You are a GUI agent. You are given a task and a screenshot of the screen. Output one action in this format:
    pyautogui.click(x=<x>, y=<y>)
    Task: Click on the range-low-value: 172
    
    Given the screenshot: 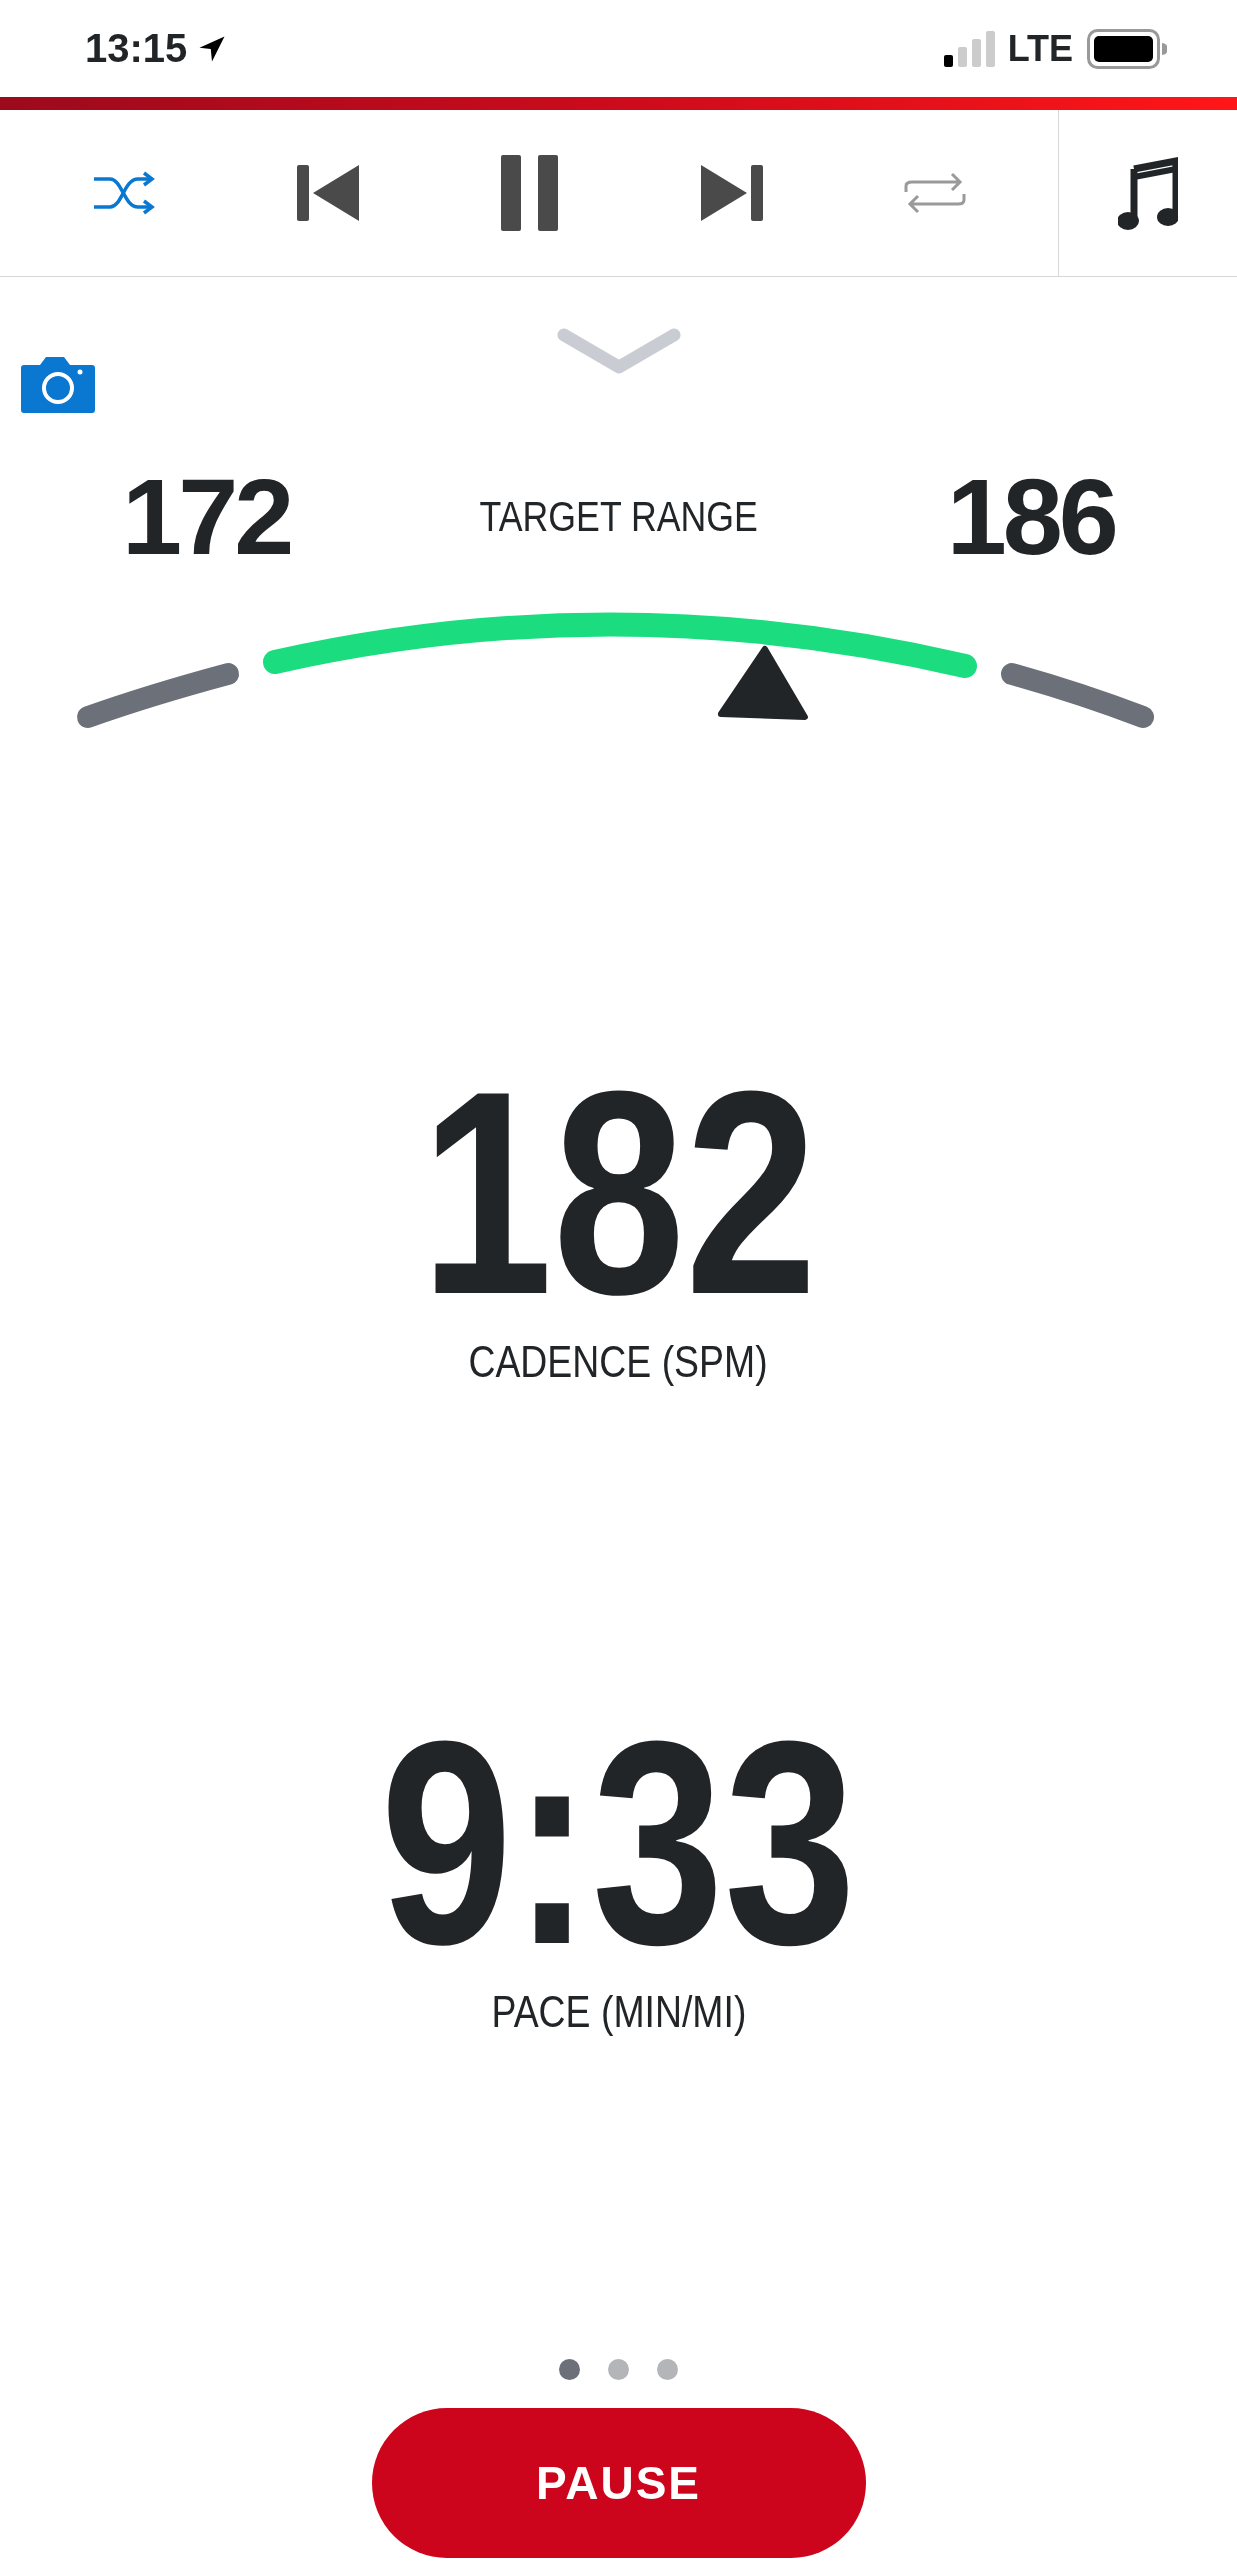 What is the action you would take?
    pyautogui.click(x=206, y=517)
    